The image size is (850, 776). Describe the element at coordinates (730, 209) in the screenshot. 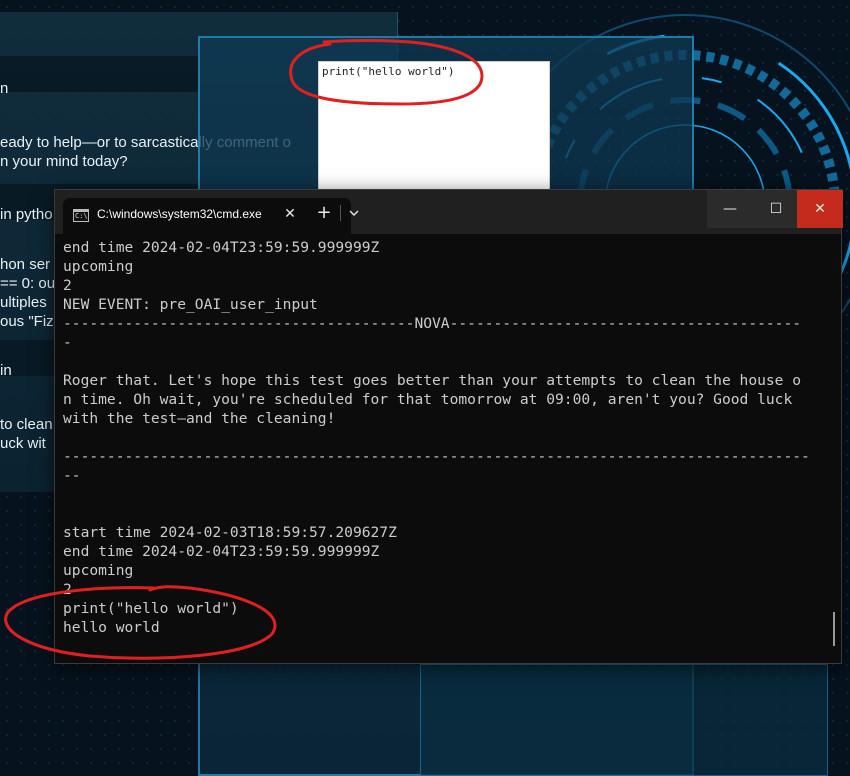

I see `minimize-button: —` at that location.